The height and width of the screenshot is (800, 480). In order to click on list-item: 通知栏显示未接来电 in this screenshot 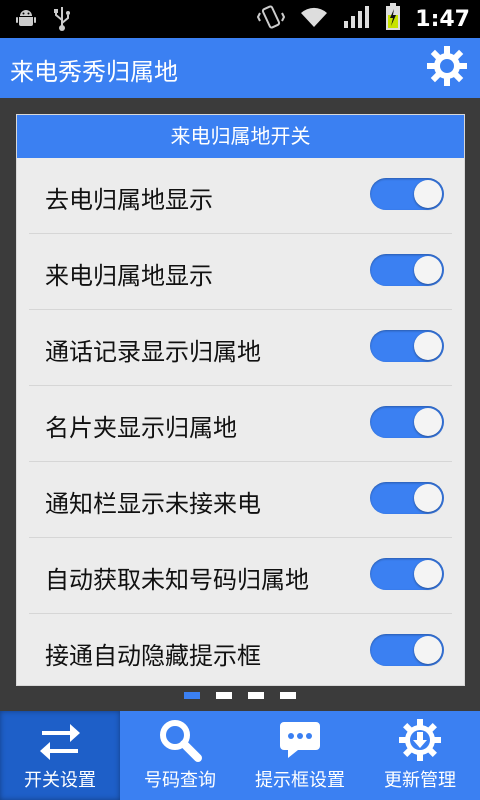, I will do `click(240, 500)`.